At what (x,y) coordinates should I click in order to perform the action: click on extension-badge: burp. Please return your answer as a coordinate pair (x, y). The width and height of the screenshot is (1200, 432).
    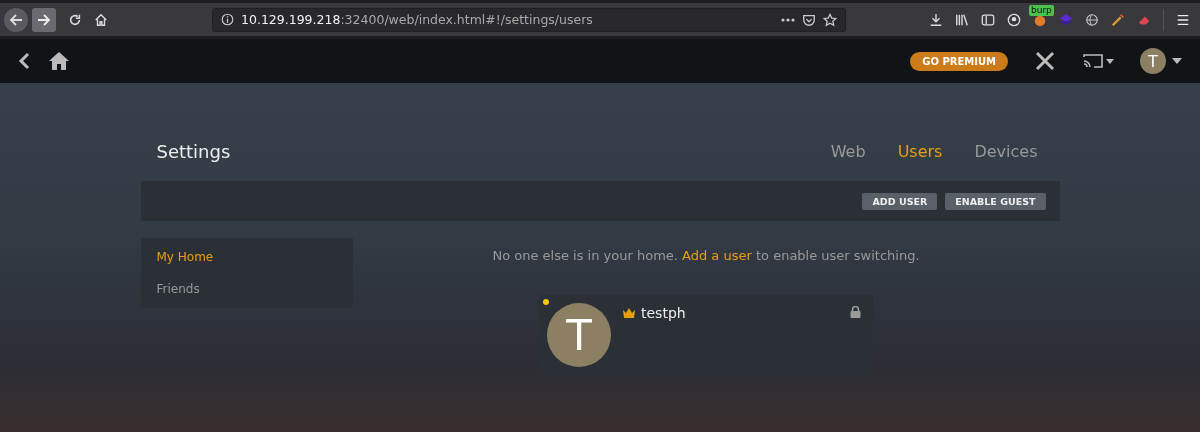
    Looking at the image, I should click on (1041, 10).